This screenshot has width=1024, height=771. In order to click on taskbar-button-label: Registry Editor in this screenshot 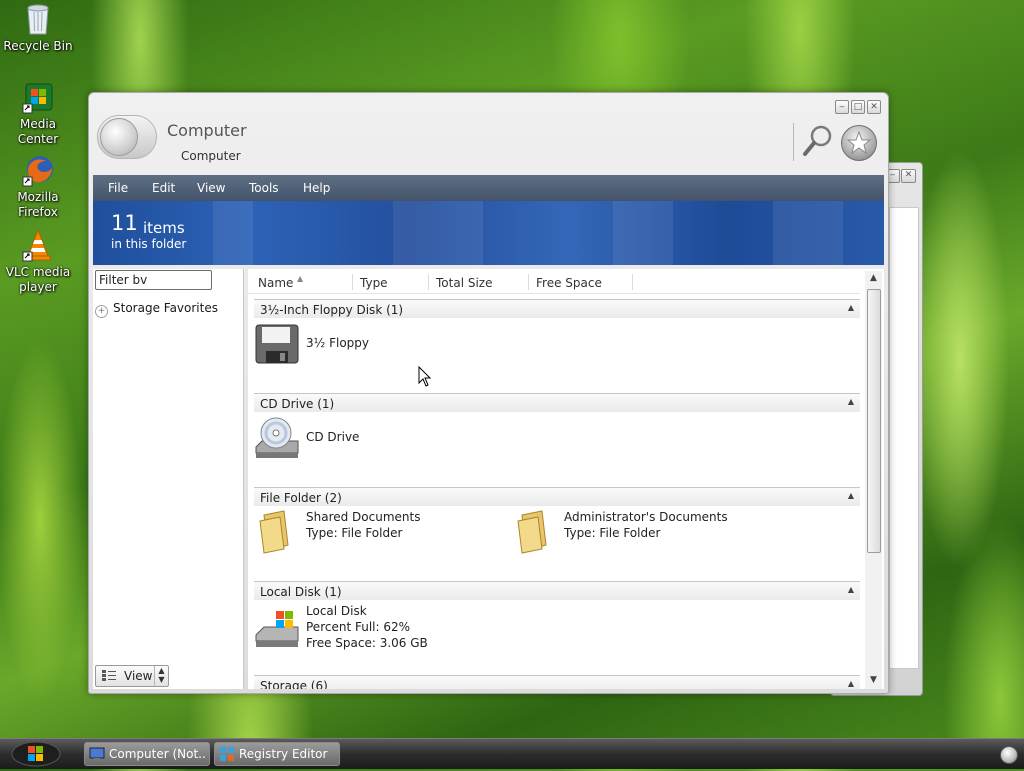, I will do `click(283, 754)`.